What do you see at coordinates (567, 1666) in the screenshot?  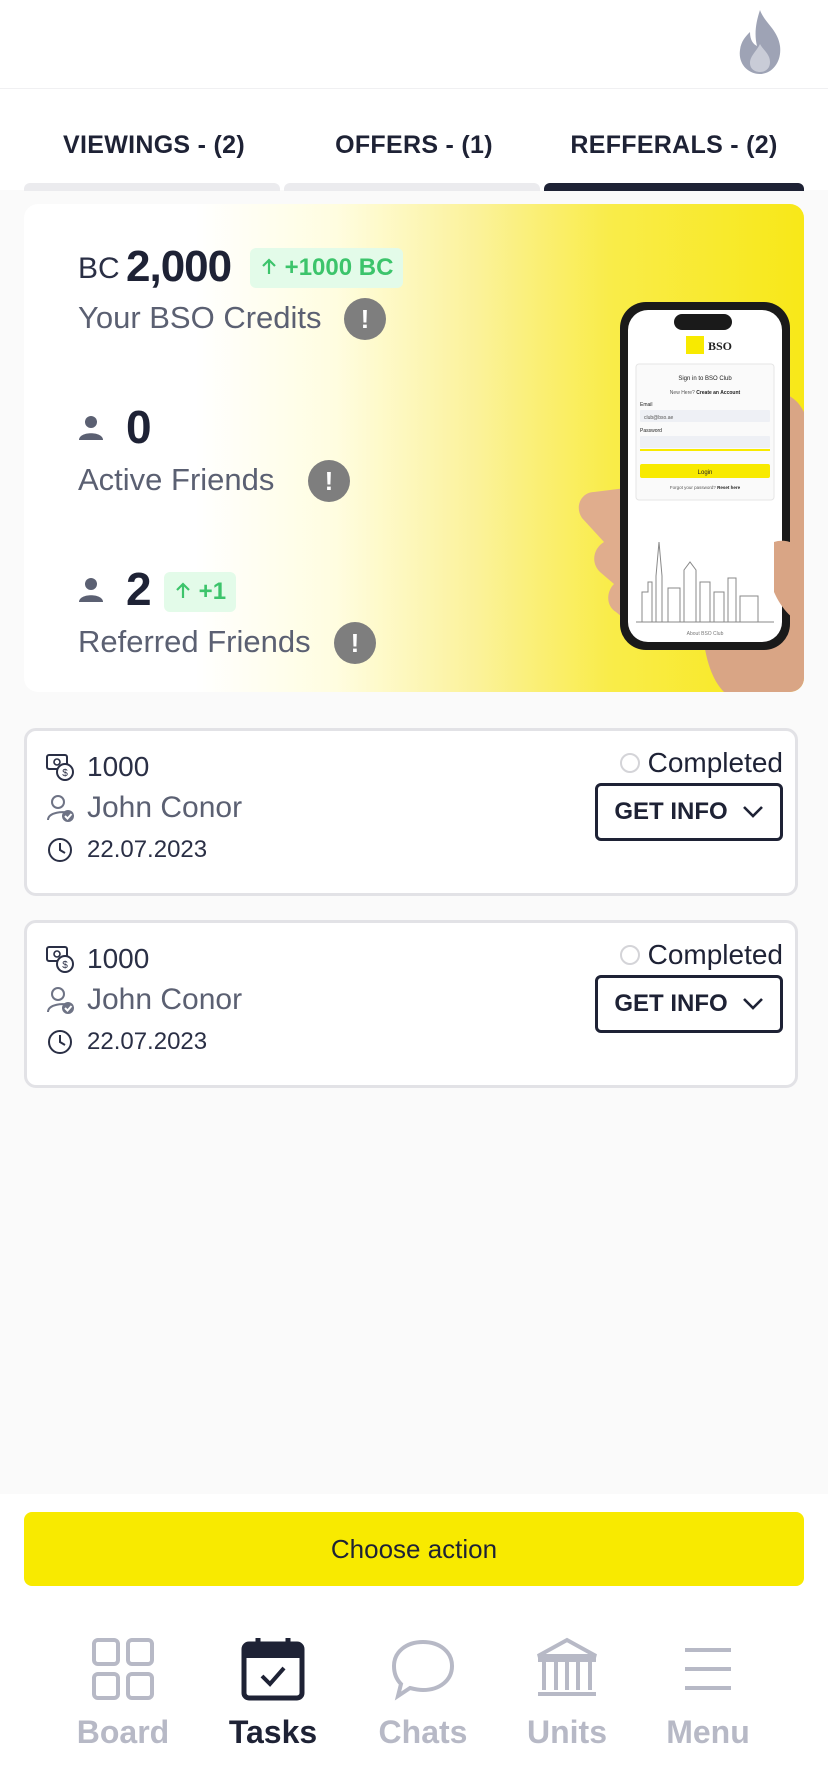 I see `building-columns-icon` at bounding box center [567, 1666].